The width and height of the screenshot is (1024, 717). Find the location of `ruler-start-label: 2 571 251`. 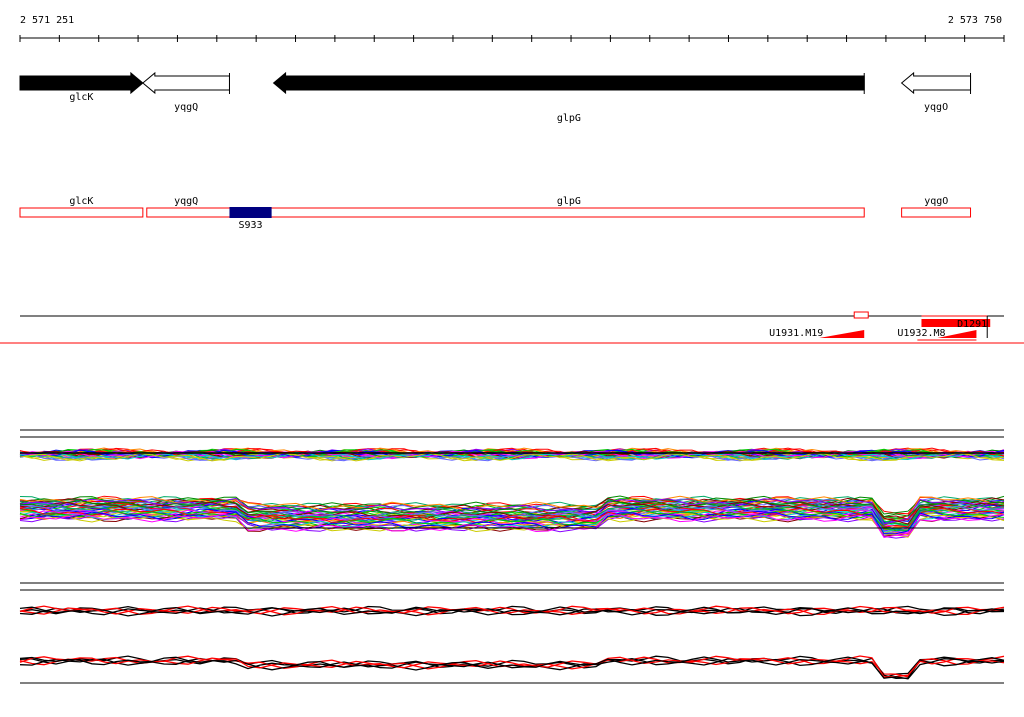

ruler-start-label: 2 571 251 is located at coordinates (47, 20).